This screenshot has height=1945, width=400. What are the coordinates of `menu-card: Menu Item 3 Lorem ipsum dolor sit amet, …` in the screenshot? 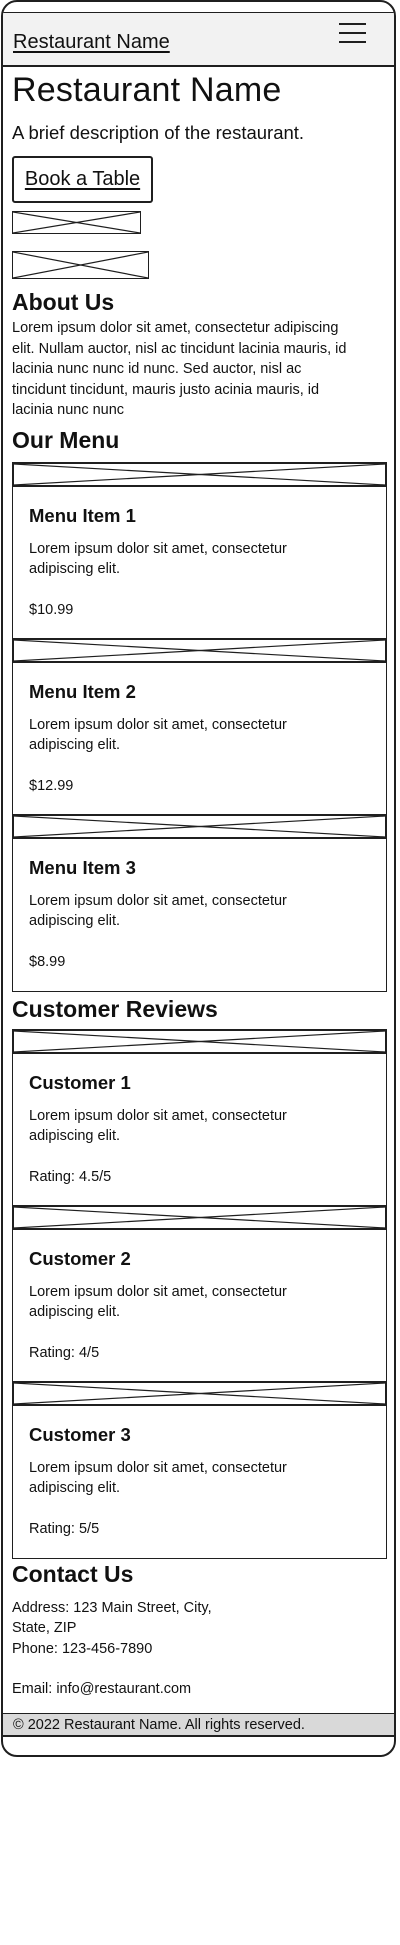 It's located at (199, 902).